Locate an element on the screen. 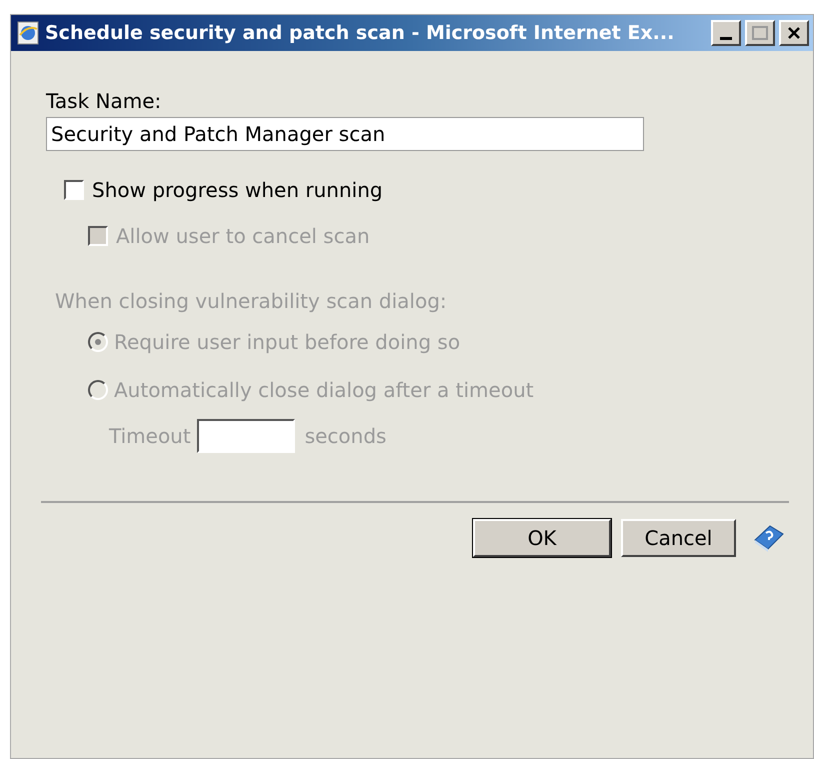  maximize-icon is located at coordinates (760, 33).